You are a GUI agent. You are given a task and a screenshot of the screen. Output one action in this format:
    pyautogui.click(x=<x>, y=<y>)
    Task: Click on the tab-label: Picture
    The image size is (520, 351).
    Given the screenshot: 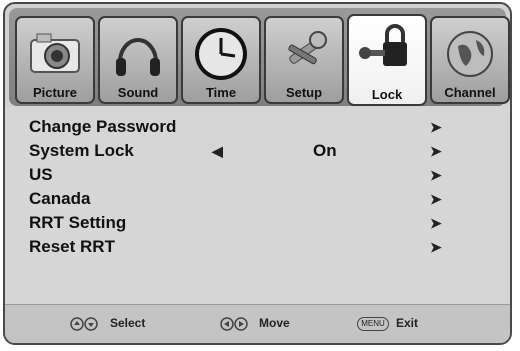 What is the action you would take?
    pyautogui.click(x=55, y=92)
    